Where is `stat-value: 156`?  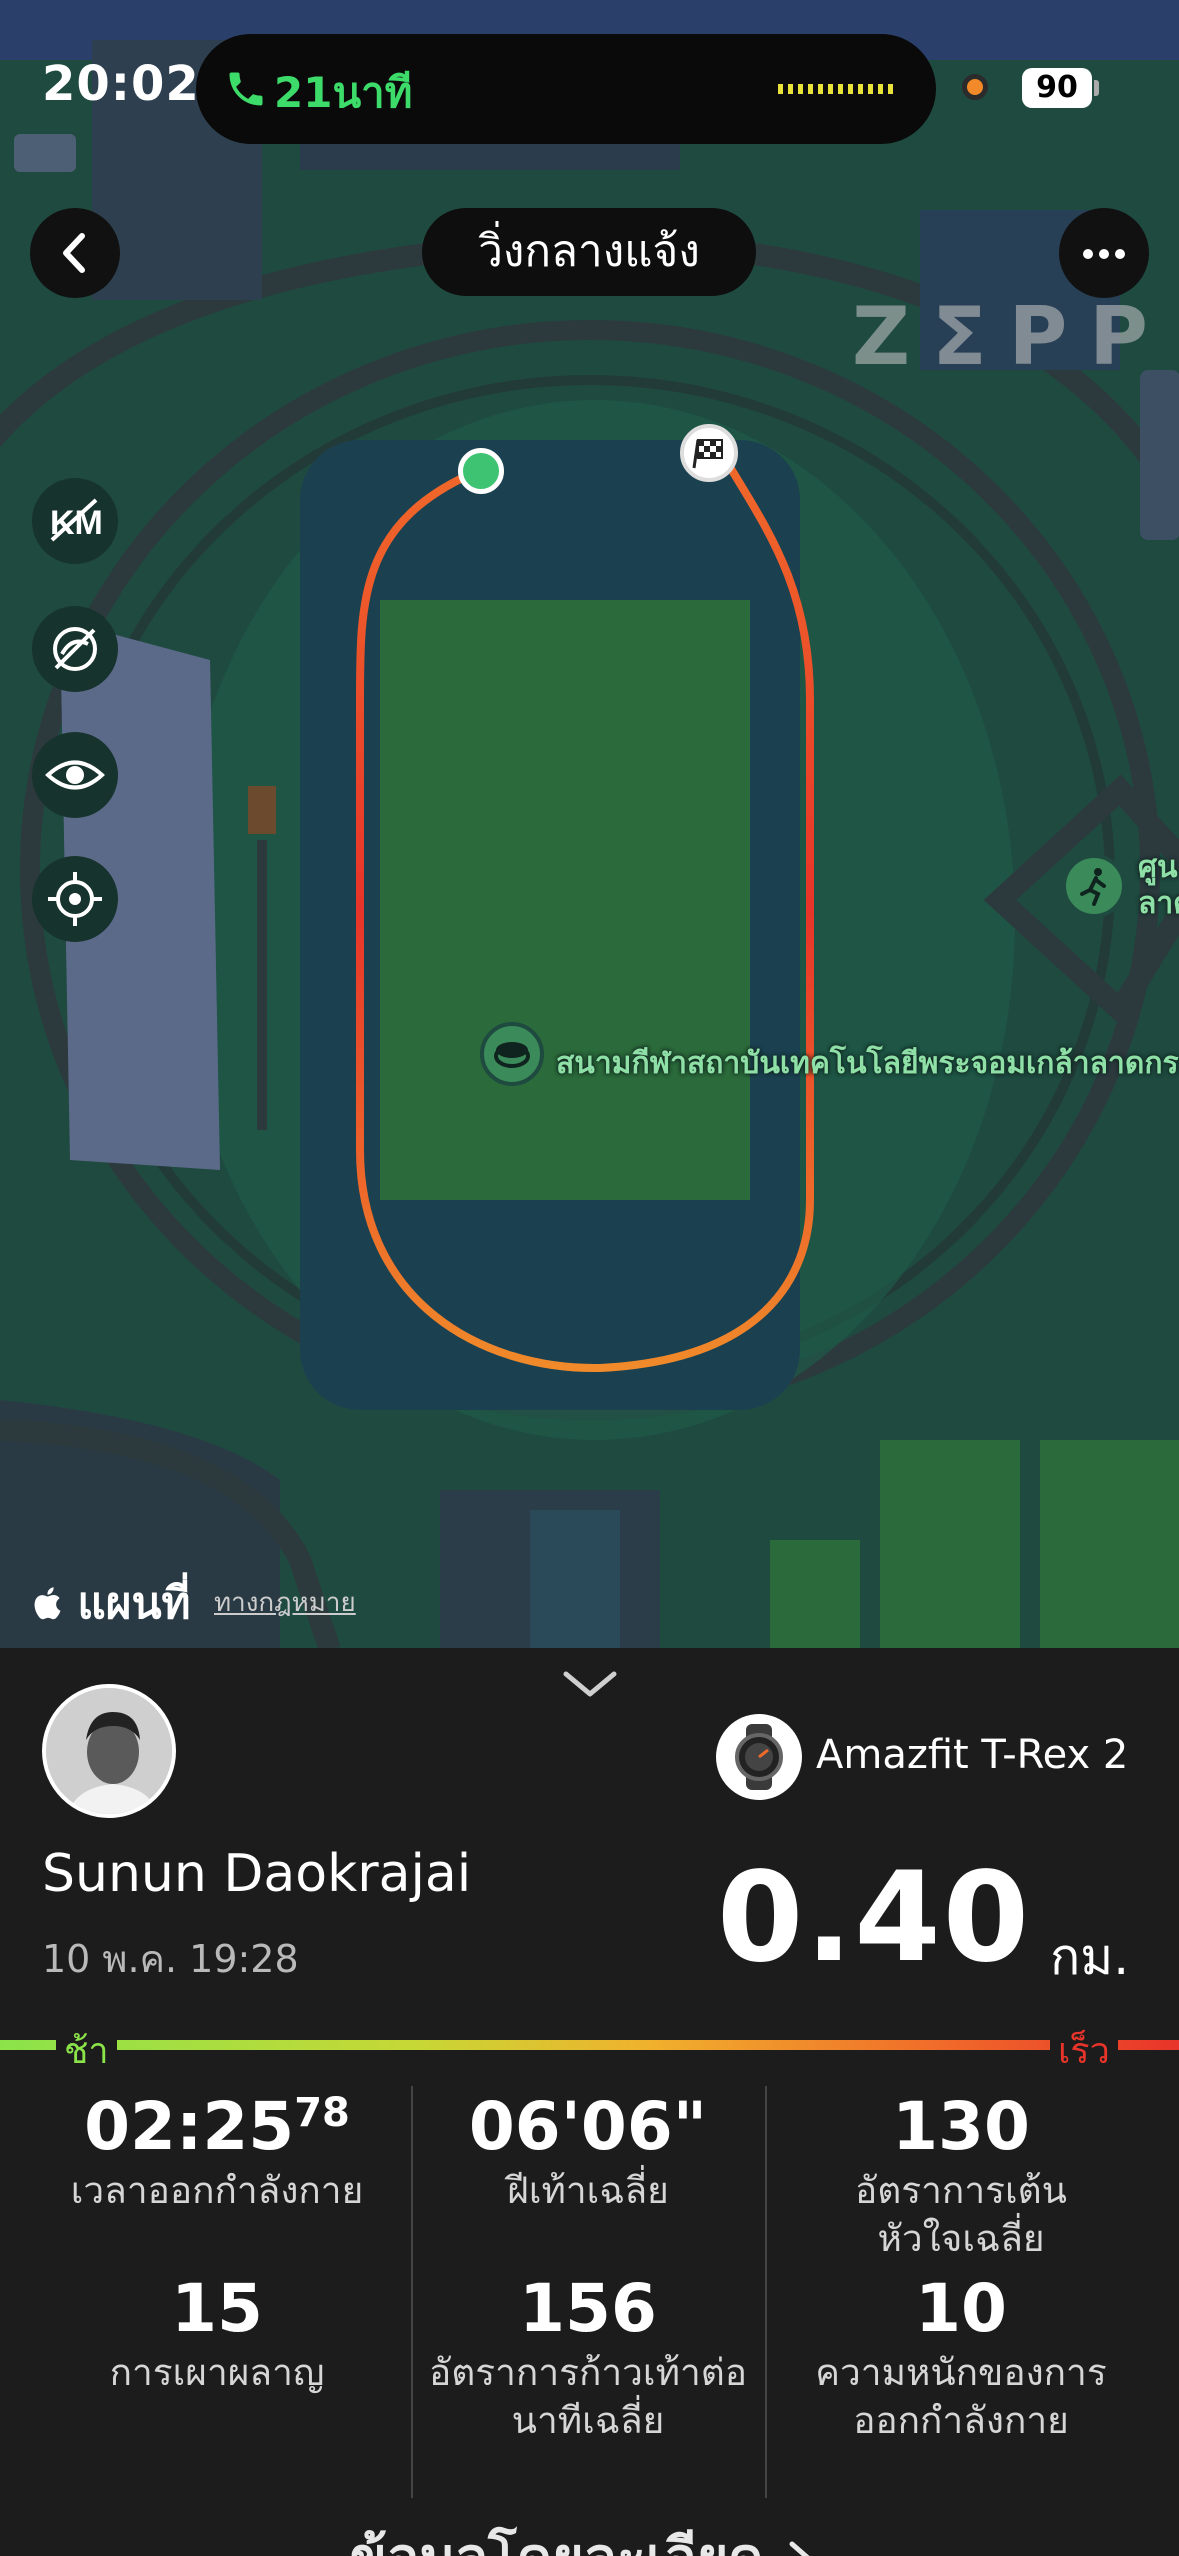 stat-value: 156 is located at coordinates (588, 2308).